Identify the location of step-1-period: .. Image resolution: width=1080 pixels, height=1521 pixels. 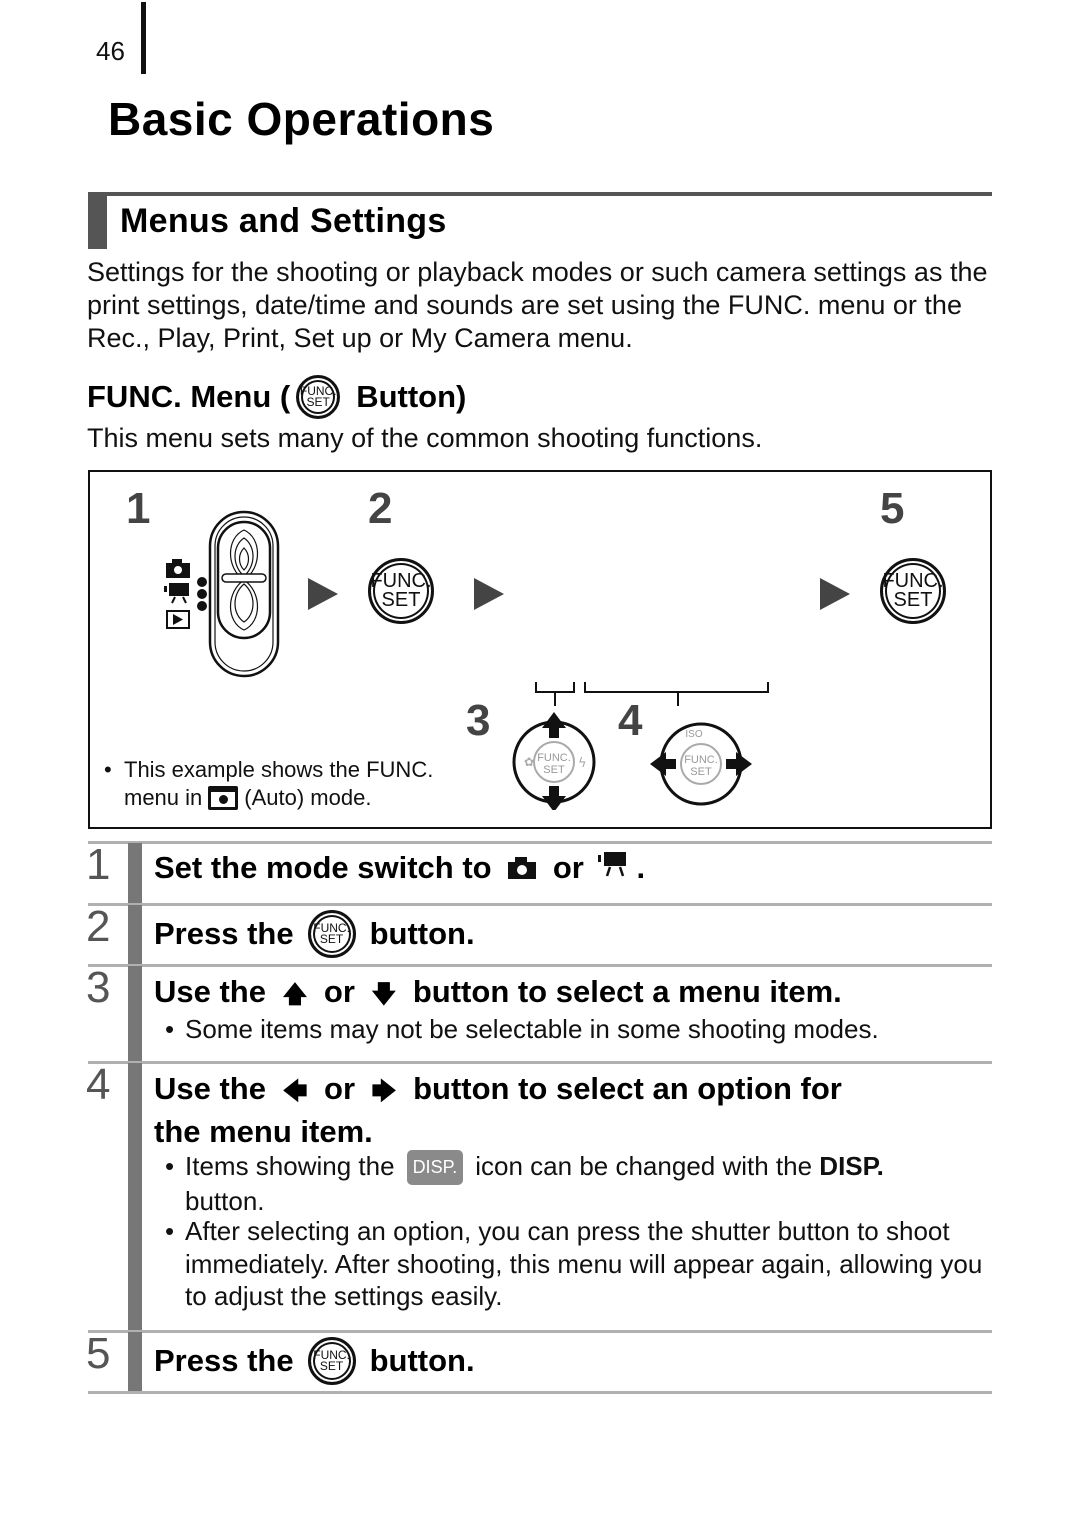
(641, 867).